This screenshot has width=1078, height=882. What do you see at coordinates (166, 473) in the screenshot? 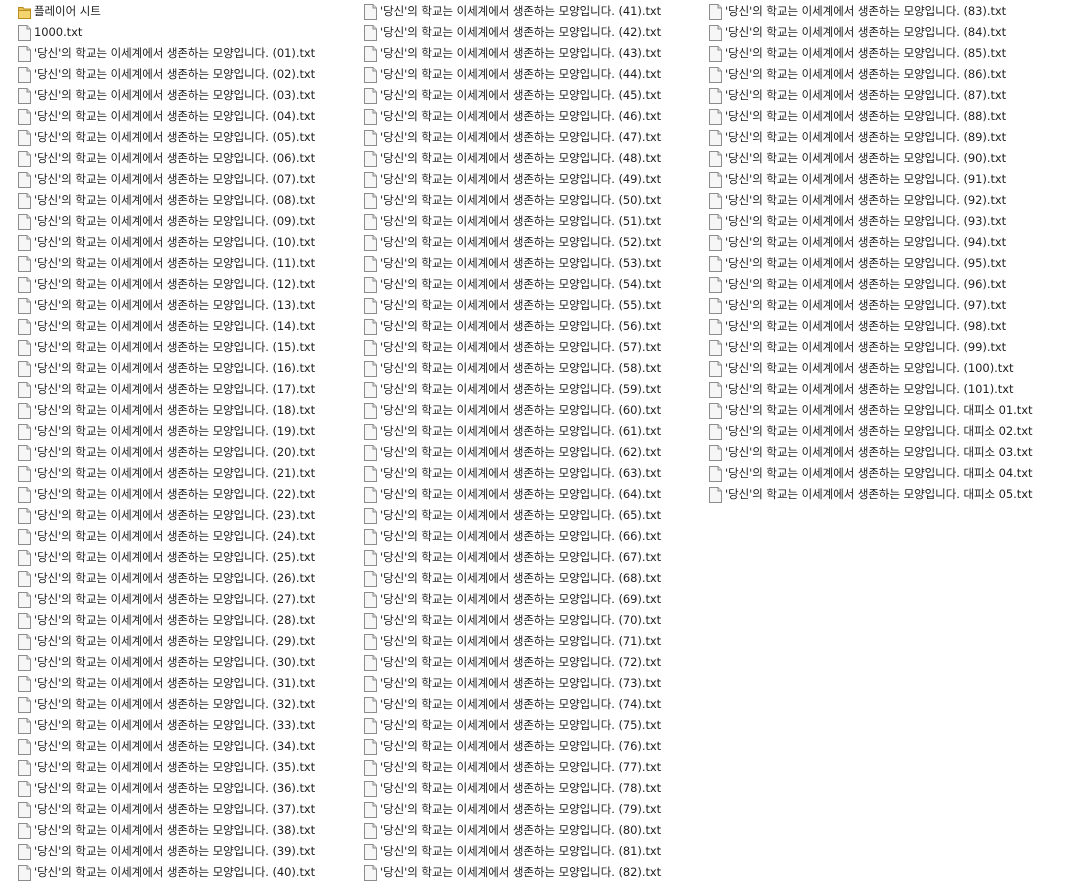
I see `file-item: '당신'의 학교는 이세계에서 생존하는 모양입니다. (21).txt` at bounding box center [166, 473].